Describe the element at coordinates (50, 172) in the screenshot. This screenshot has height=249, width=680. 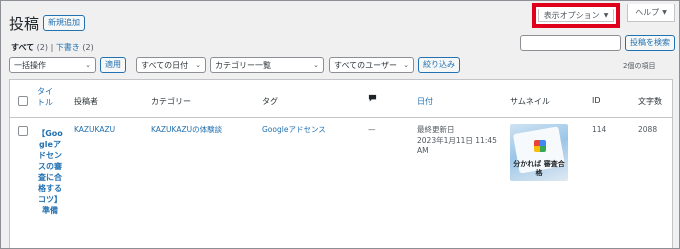
I see `post-title-link: 【Googleアドセンスの審査に合格するコツ】準備` at that location.